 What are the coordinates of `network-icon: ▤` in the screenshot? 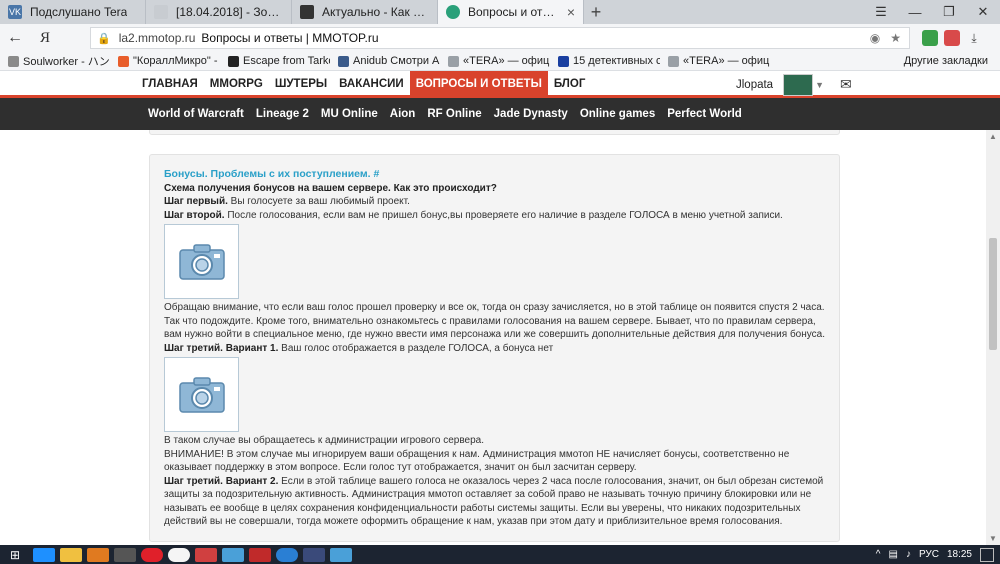 It's located at (892, 554).